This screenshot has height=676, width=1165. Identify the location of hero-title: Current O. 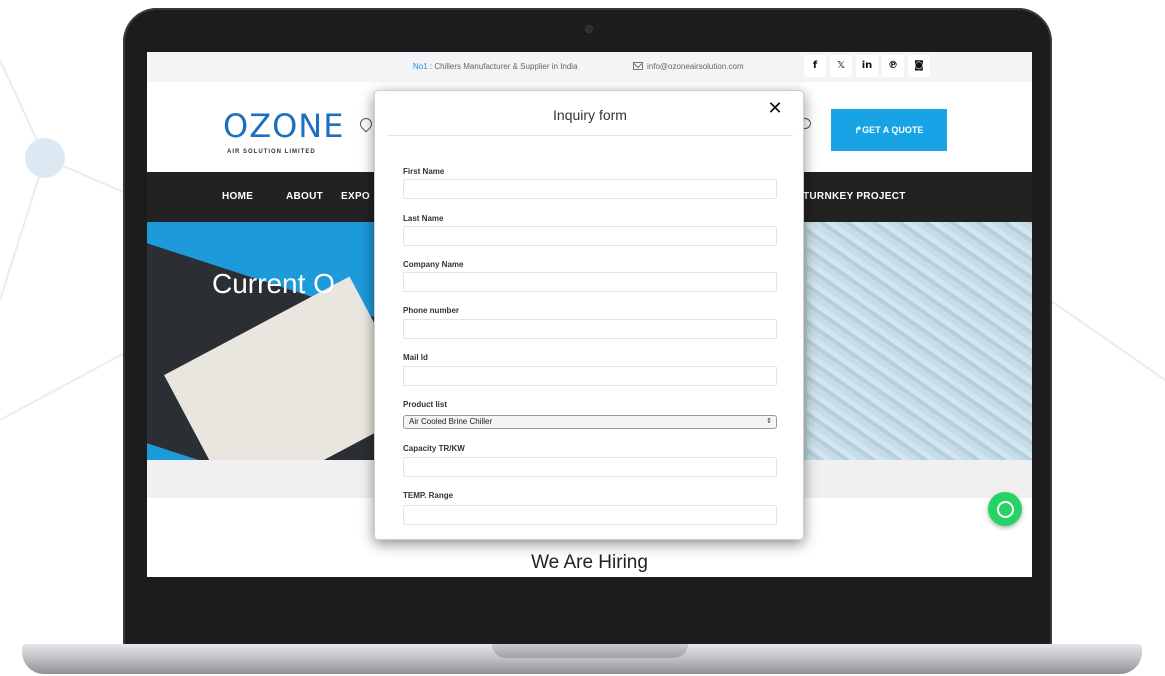
(273, 283).